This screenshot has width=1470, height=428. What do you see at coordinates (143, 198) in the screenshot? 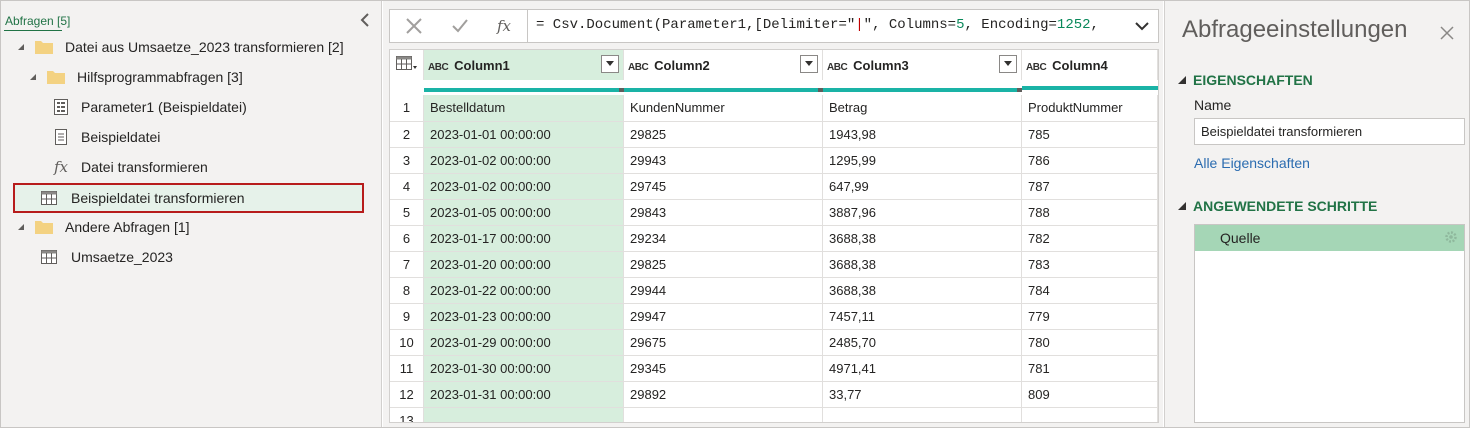
I see `tree-item-beispieldatei-transformieren: Beispieldatei transformieren` at bounding box center [143, 198].